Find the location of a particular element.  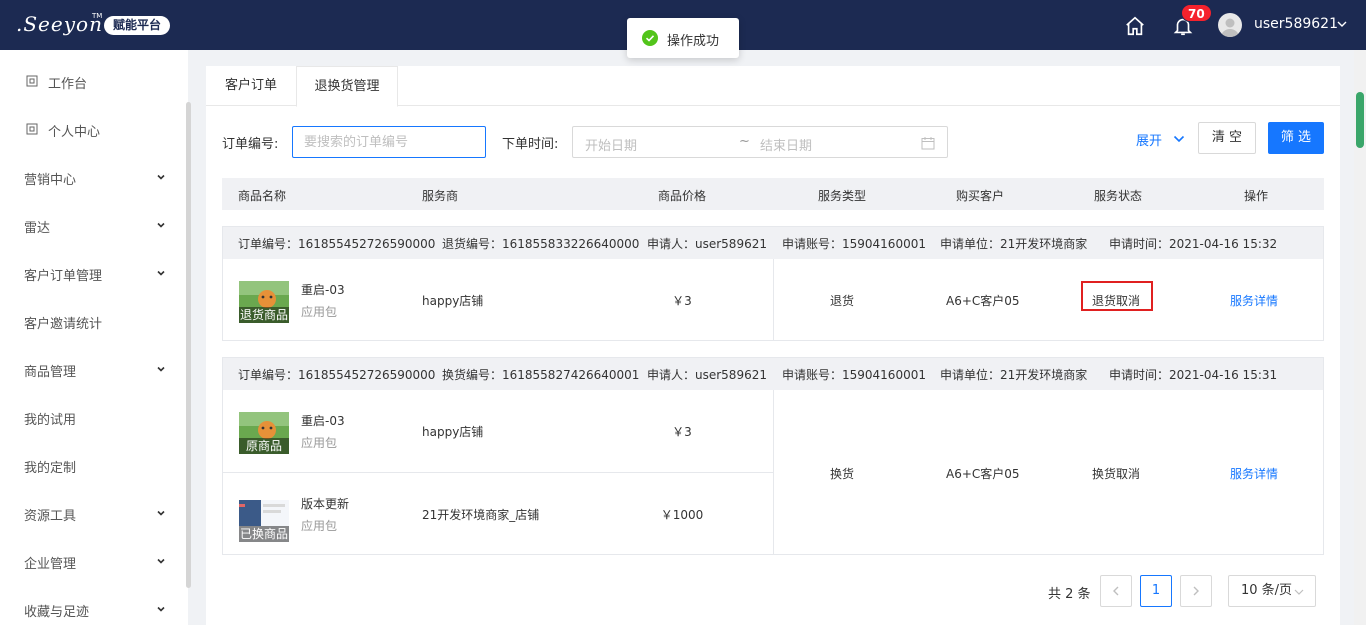

expand-link: 展开 is located at coordinates (1149, 139).